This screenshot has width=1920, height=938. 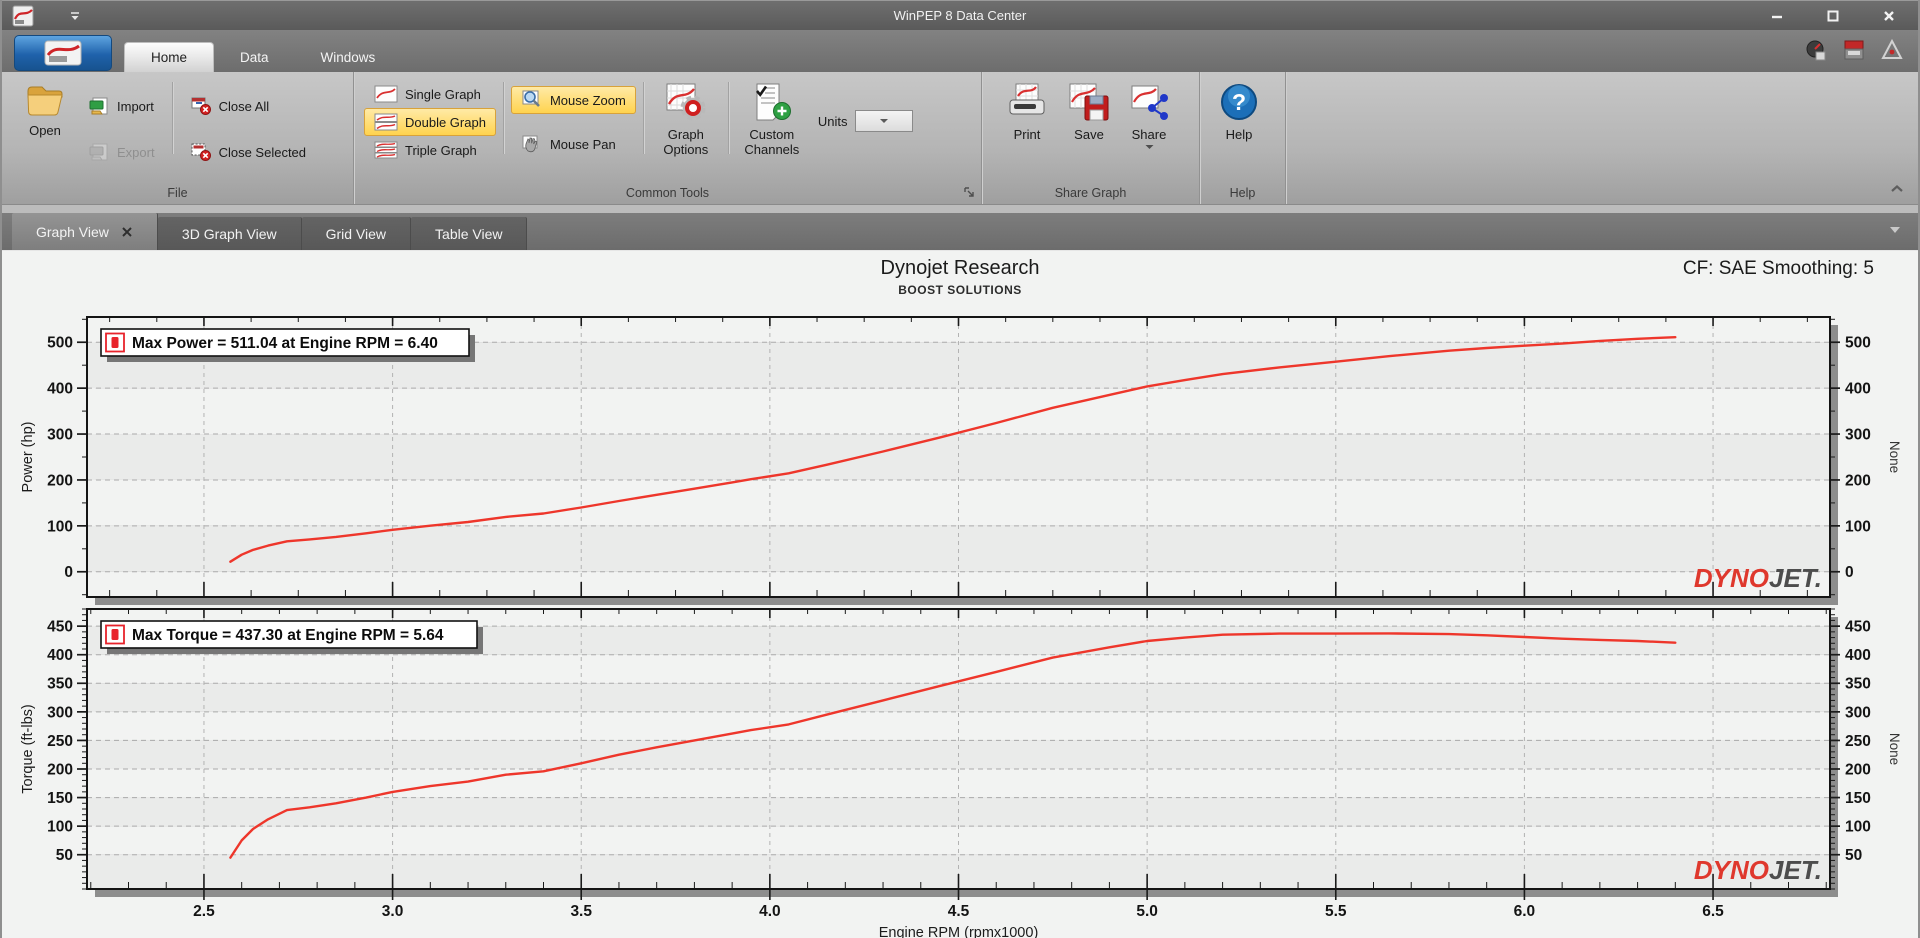 What do you see at coordinates (1239, 102) in the screenshot?
I see `help-icon: ?` at bounding box center [1239, 102].